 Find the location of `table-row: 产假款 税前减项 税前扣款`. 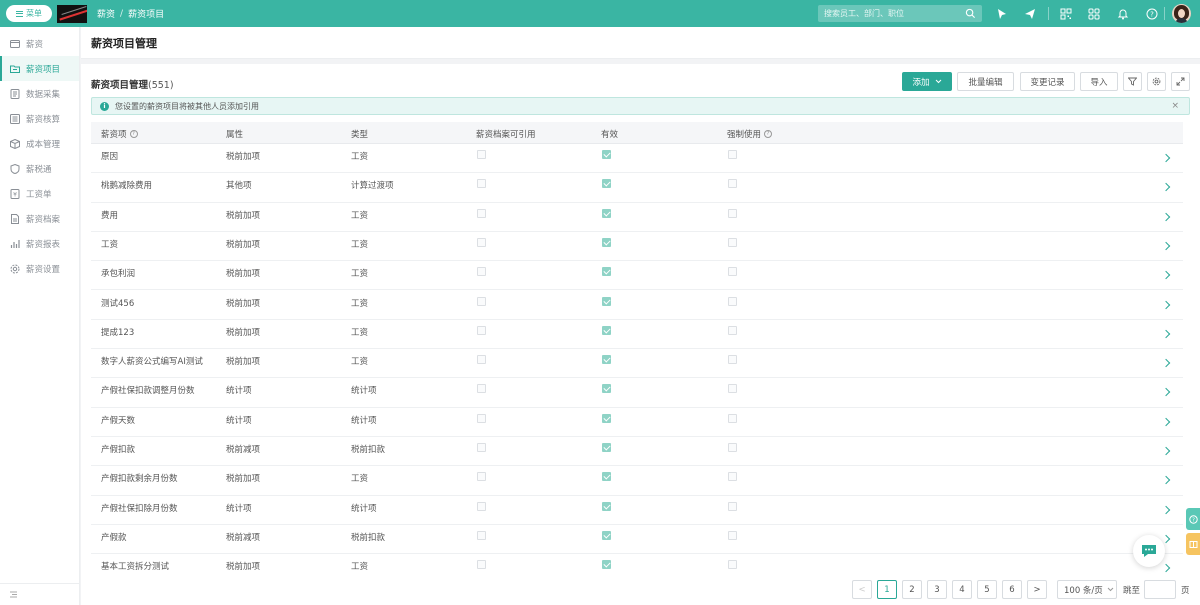

table-row: 产假款 税前减项 税前扣款 is located at coordinates (637, 540).